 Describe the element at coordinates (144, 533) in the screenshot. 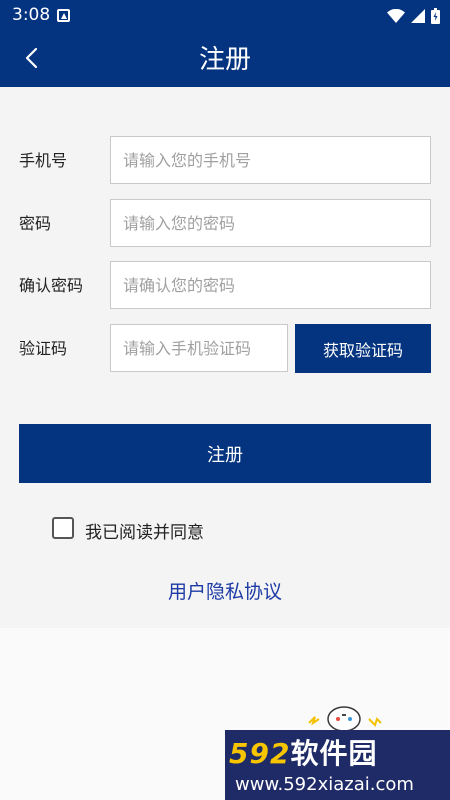

I see `agree-label: 我已阅读并同意` at that location.